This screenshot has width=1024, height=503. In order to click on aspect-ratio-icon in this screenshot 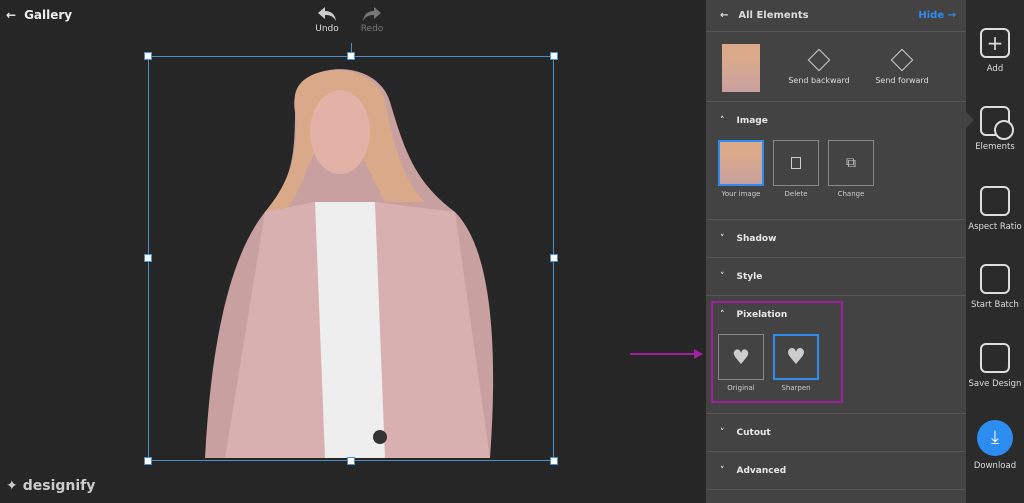, I will do `click(995, 201)`.